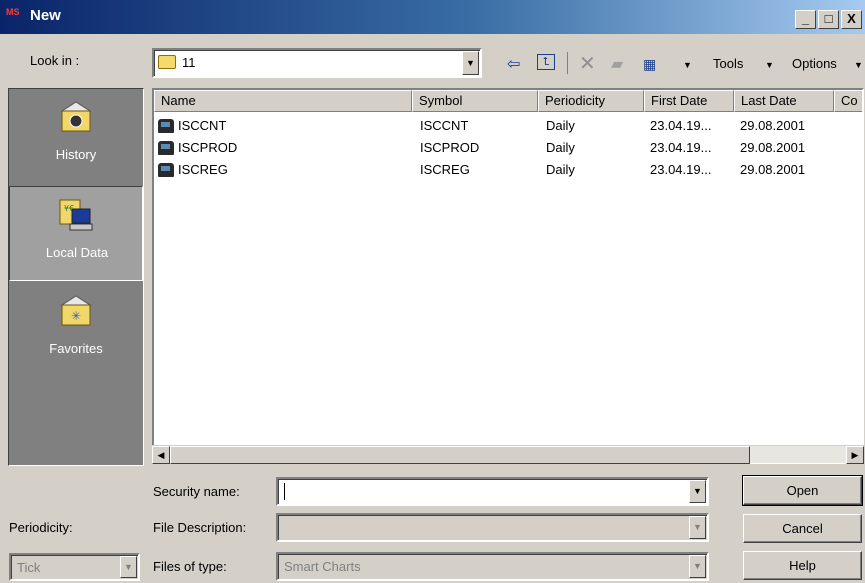 The height and width of the screenshot is (583, 865). Describe the element at coordinates (851, 19) in the screenshot. I see `close-button: X` at that location.